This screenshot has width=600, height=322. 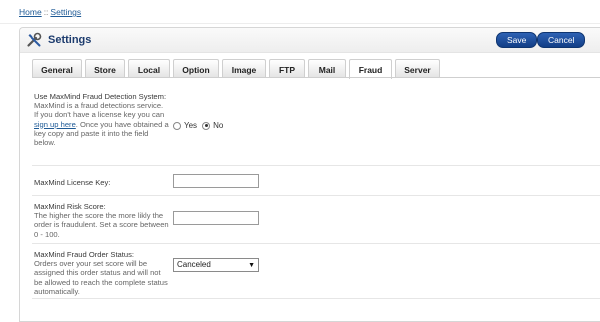 I want to click on tab-divider, so click(x=316, y=77).